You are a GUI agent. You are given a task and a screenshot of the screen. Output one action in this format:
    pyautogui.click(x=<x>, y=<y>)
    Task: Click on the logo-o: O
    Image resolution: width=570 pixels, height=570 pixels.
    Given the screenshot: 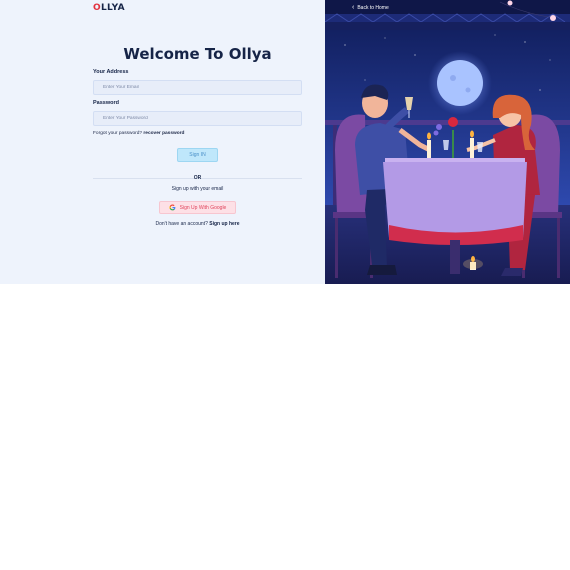 What is the action you would take?
    pyautogui.click(x=97, y=8)
    